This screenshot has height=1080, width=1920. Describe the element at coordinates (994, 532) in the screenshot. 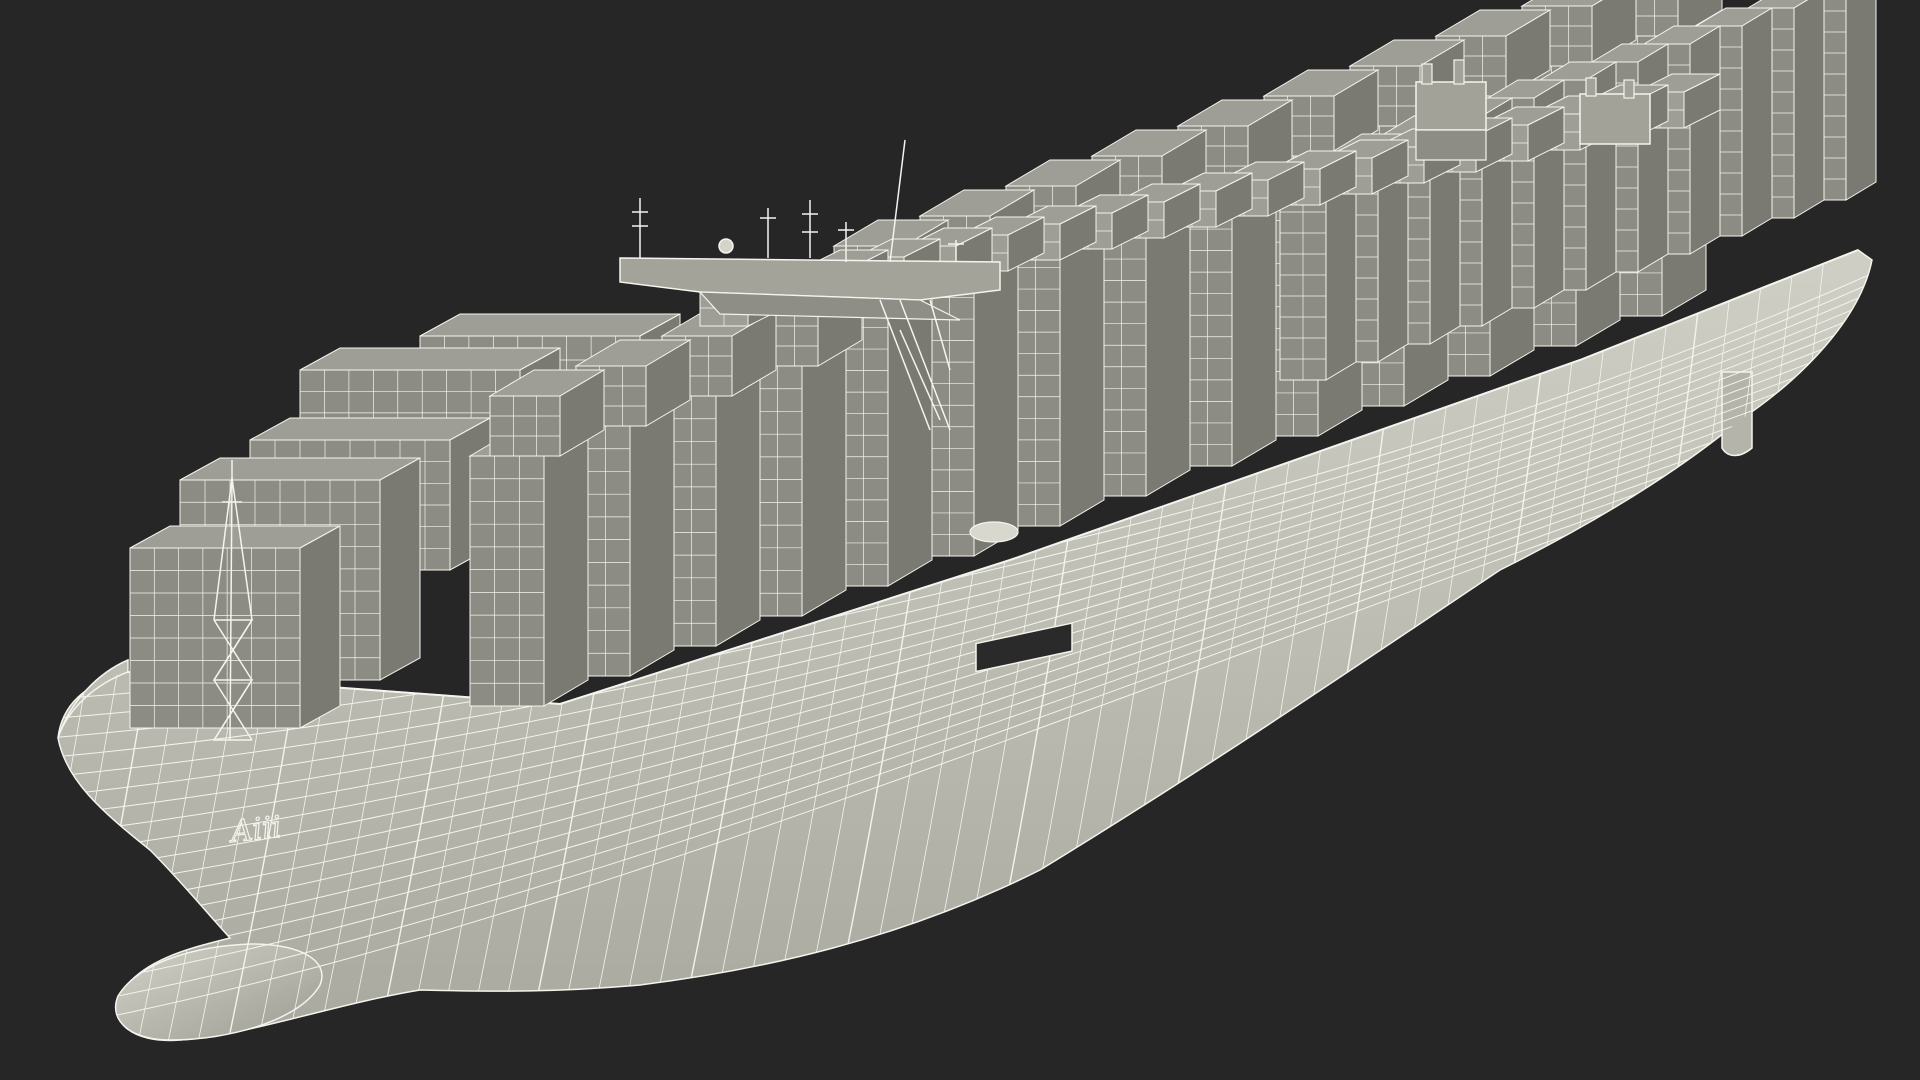

I see `lifeboat` at that location.